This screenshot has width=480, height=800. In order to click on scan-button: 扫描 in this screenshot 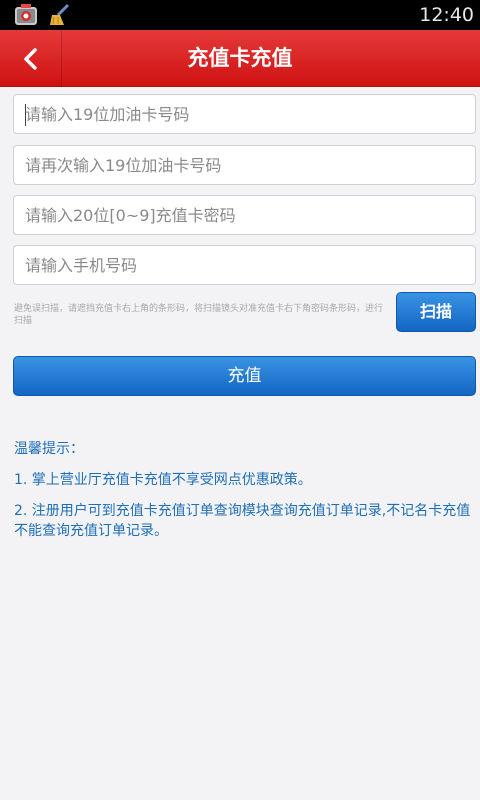, I will do `click(436, 312)`.